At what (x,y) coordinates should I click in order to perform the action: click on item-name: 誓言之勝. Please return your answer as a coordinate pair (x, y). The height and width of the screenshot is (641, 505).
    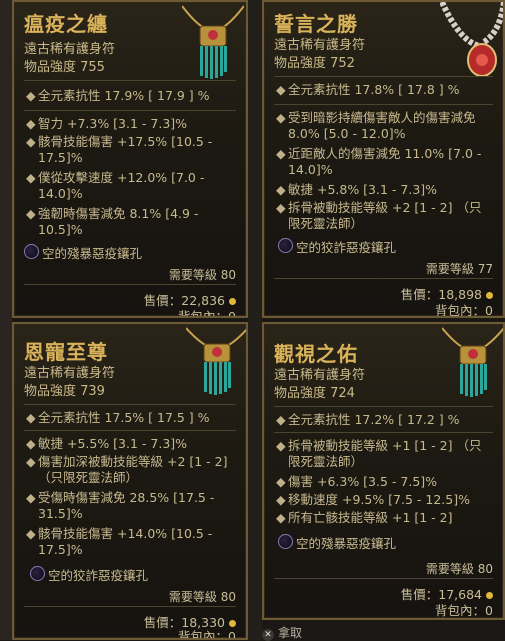
    Looking at the image, I should click on (316, 24).